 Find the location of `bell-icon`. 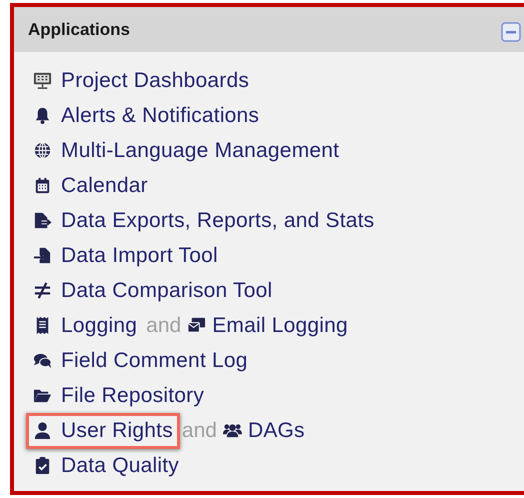

bell-icon is located at coordinates (42, 115).